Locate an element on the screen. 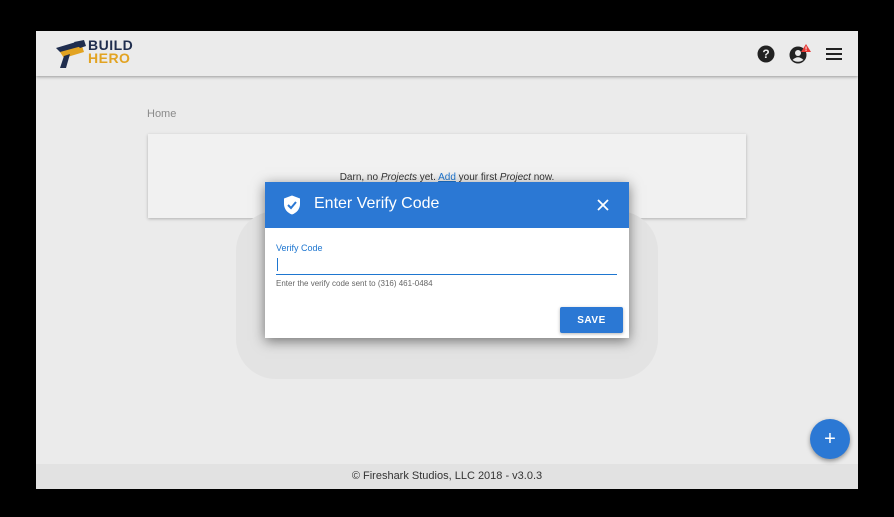 Image resolution: width=894 pixels, height=517 pixels. build-hero-logo: BUILD HERO is located at coordinates (99, 54).